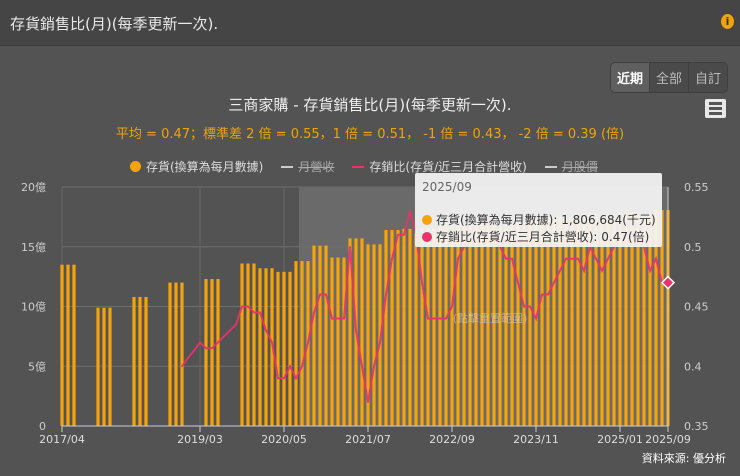 The image size is (740, 476). Describe the element at coordinates (693, 366) in the screenshot. I see `y-right-tick-label: 0.4` at that location.